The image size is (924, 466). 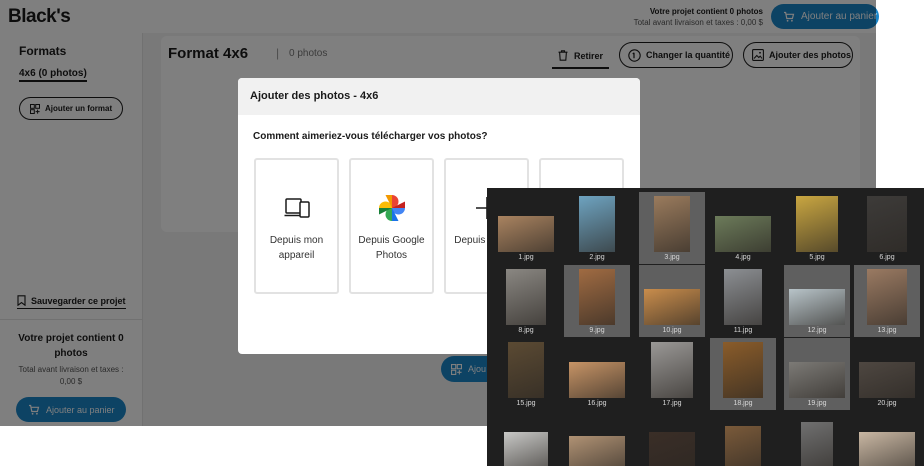 I want to click on file-name: 8.jpg, so click(x=526, y=330).